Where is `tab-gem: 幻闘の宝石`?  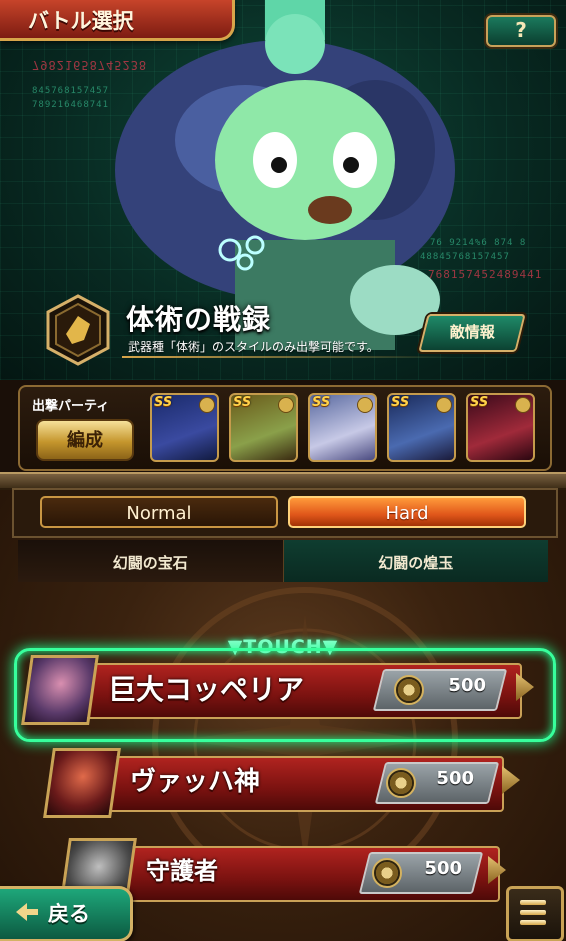 tab-gem: 幻闘の宝石 is located at coordinates (151, 561).